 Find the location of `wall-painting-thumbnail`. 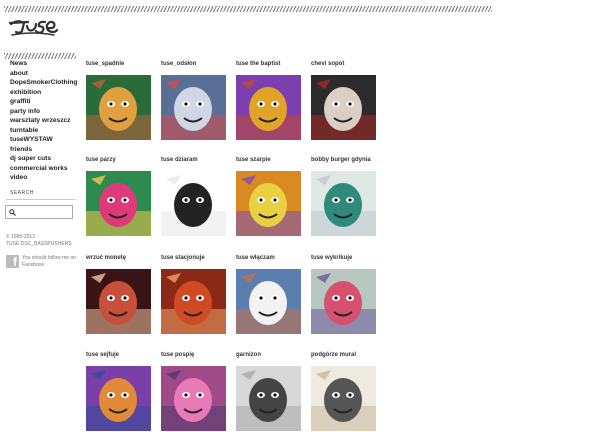

wall-painting-thumbnail is located at coordinates (193, 107).